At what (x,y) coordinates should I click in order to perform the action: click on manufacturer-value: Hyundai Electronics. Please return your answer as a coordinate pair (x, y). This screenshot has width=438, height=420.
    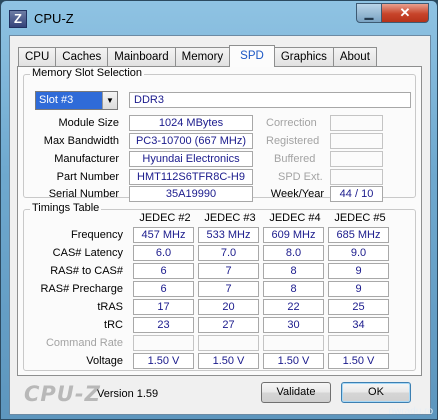
    Looking at the image, I should click on (191, 159).